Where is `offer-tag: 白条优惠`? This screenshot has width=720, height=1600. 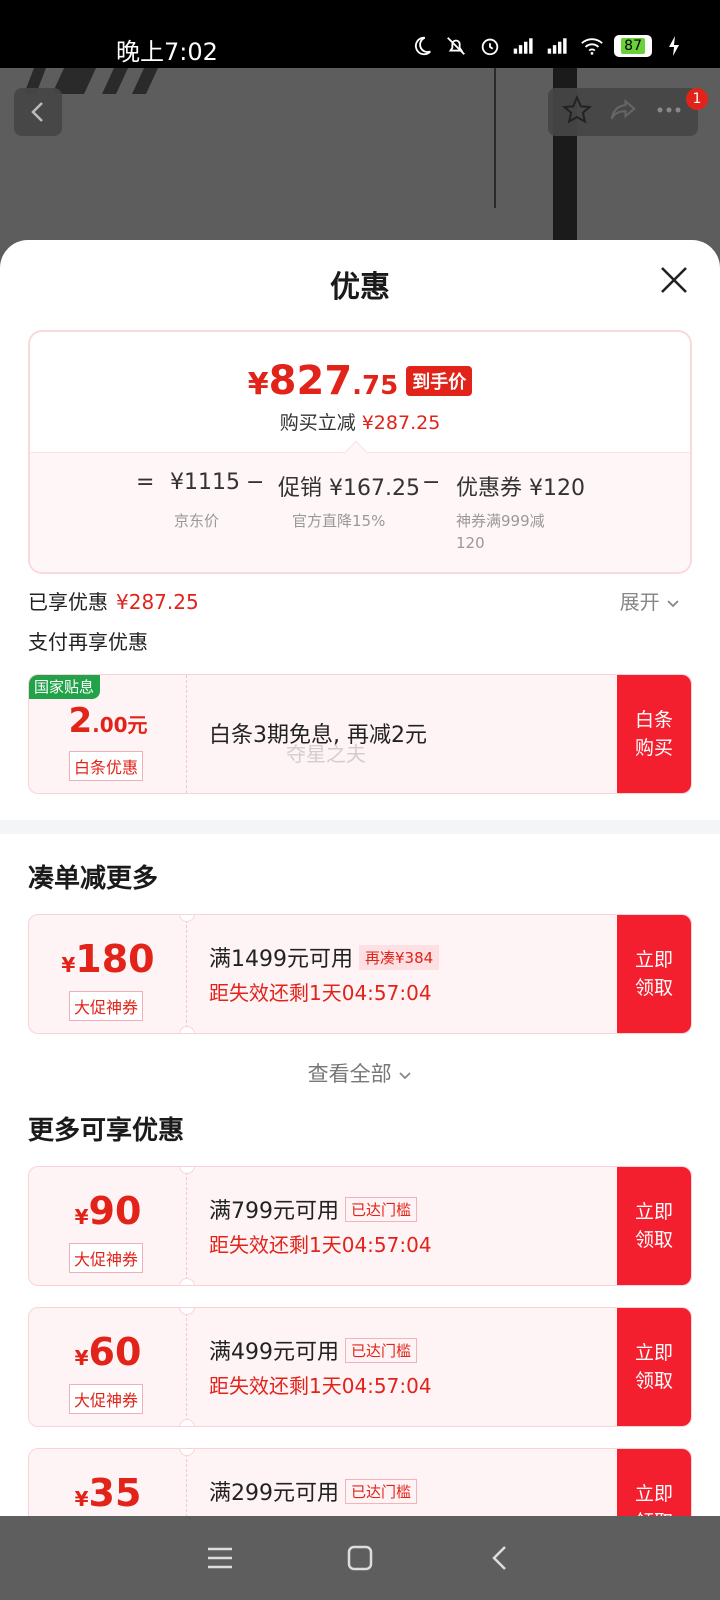 offer-tag: 白条优惠 is located at coordinates (106, 766).